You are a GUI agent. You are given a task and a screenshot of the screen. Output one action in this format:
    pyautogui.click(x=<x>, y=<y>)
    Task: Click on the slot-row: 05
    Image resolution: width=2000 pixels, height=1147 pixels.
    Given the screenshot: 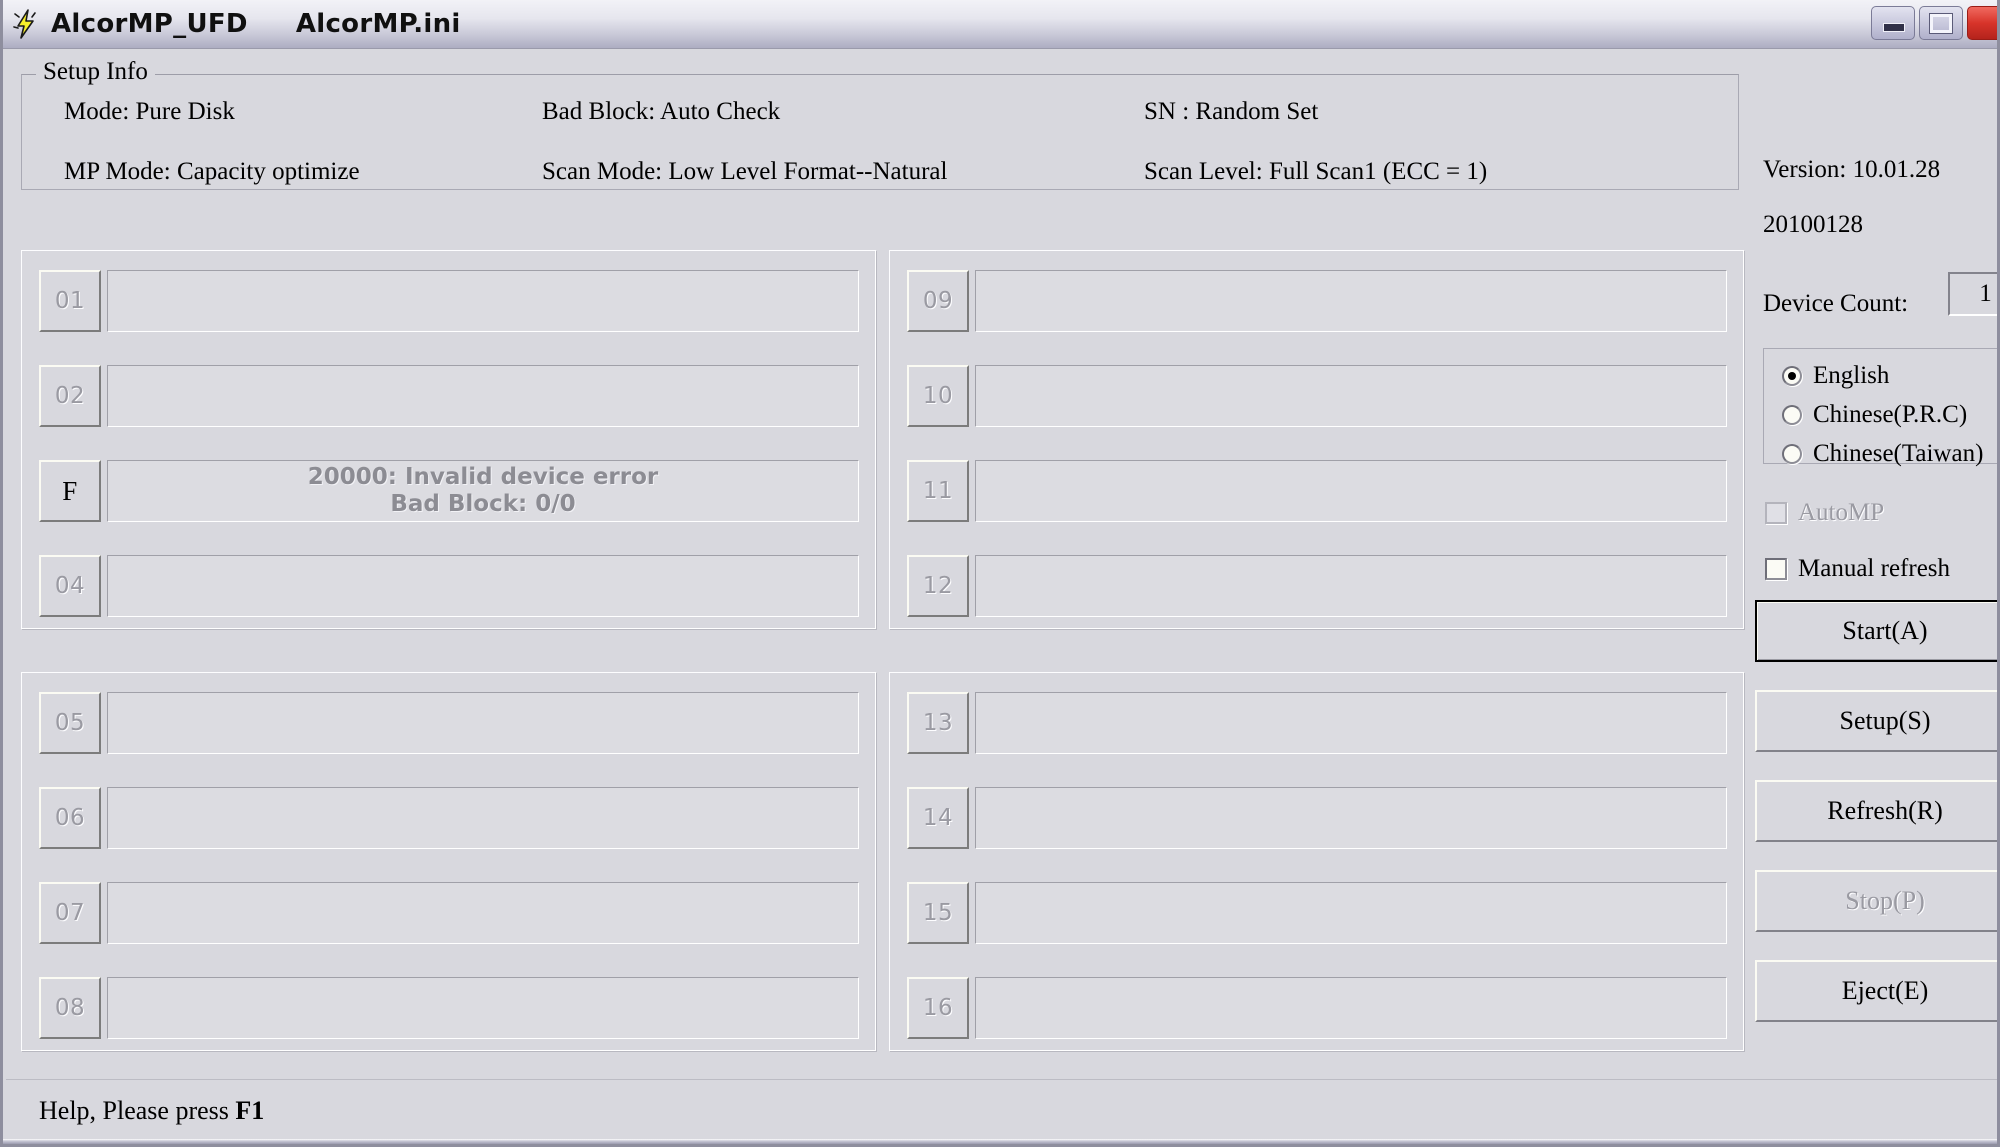 What is the action you would take?
    pyautogui.click(x=449, y=723)
    